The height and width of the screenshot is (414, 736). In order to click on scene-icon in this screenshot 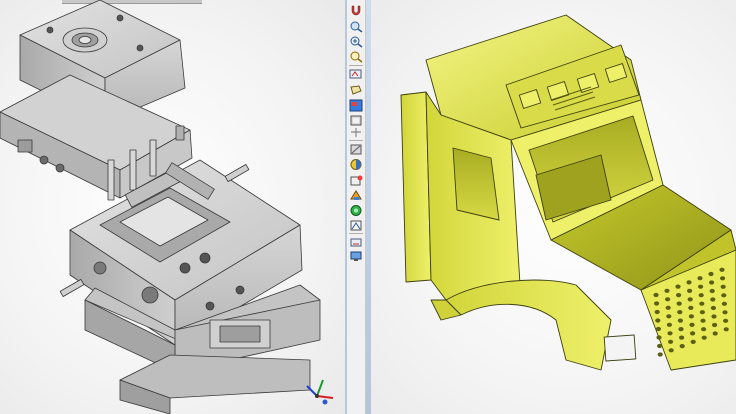, I will do `click(356, 180)`.